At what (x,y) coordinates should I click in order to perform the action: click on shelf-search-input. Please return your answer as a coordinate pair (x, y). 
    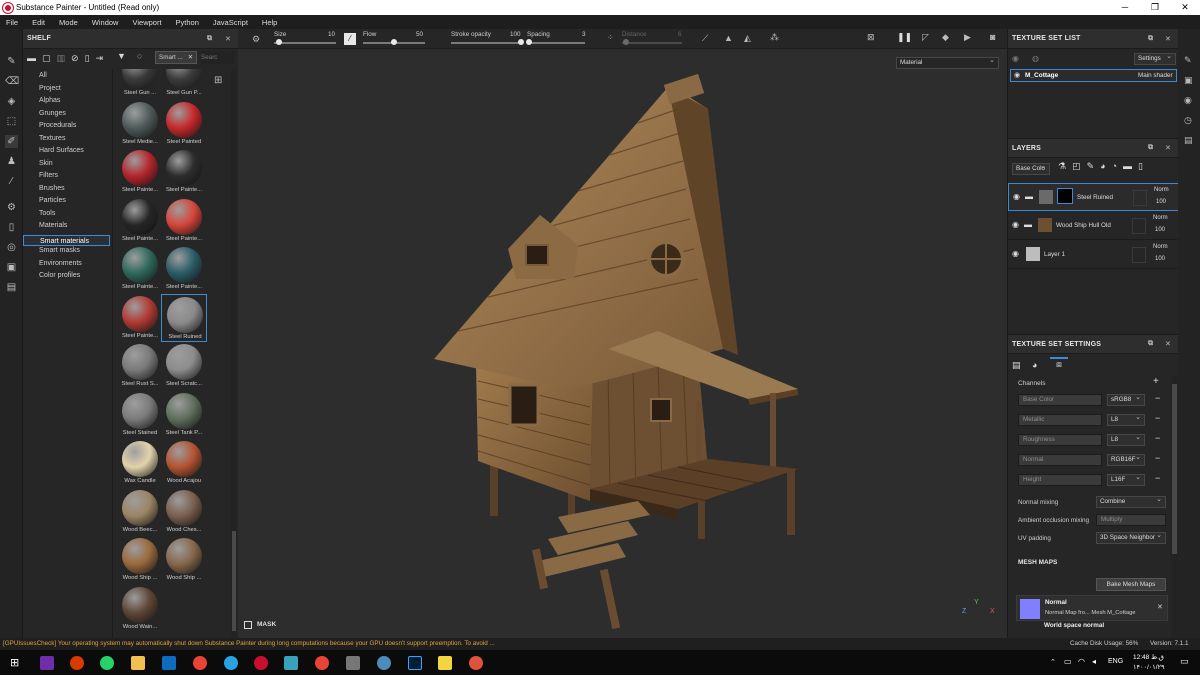
    Looking at the image, I should click on (218, 57).